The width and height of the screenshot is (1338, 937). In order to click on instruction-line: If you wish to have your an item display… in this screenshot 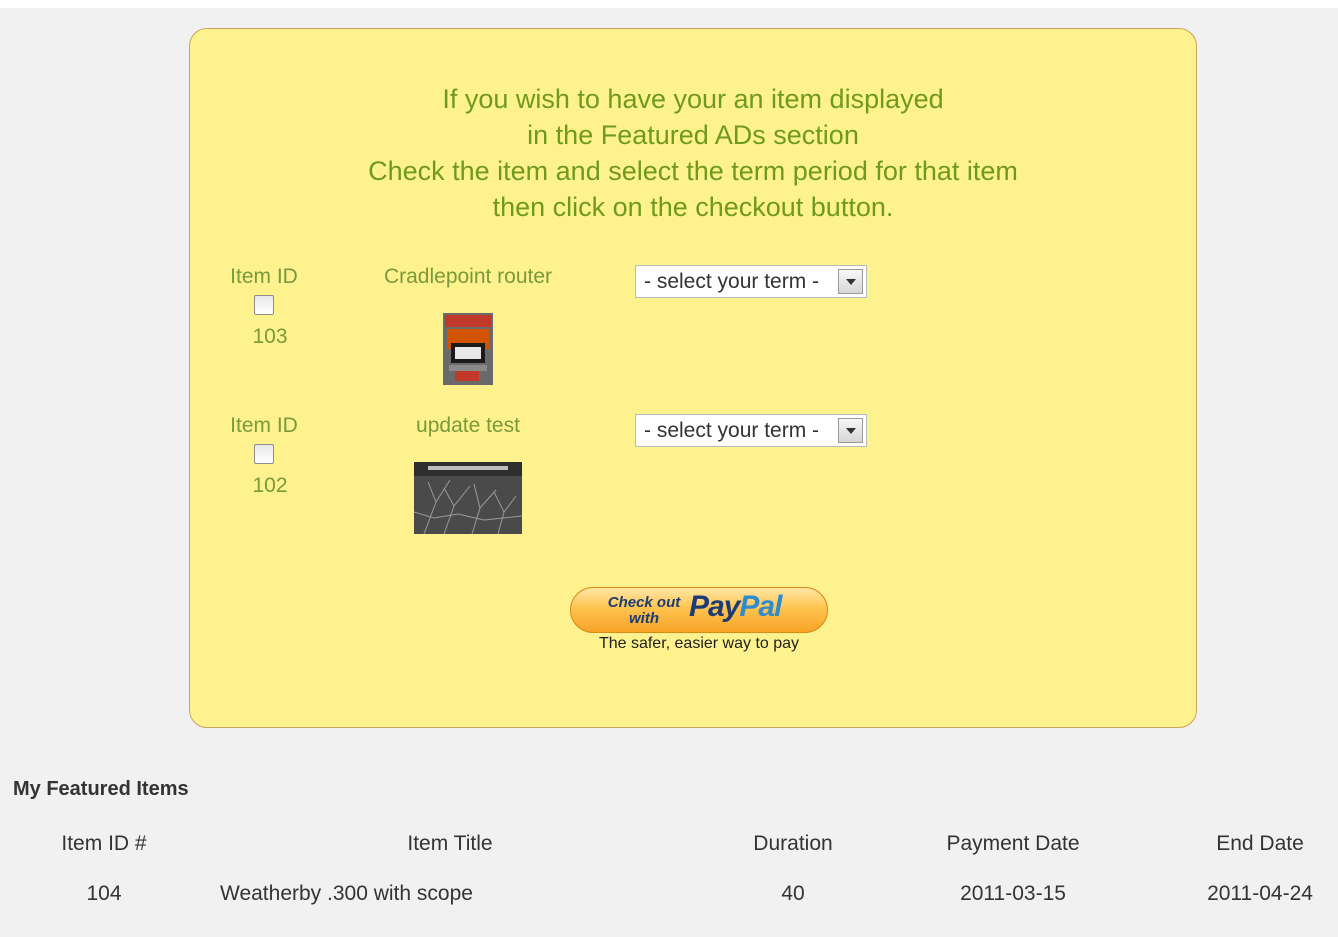, I will do `click(693, 99)`.